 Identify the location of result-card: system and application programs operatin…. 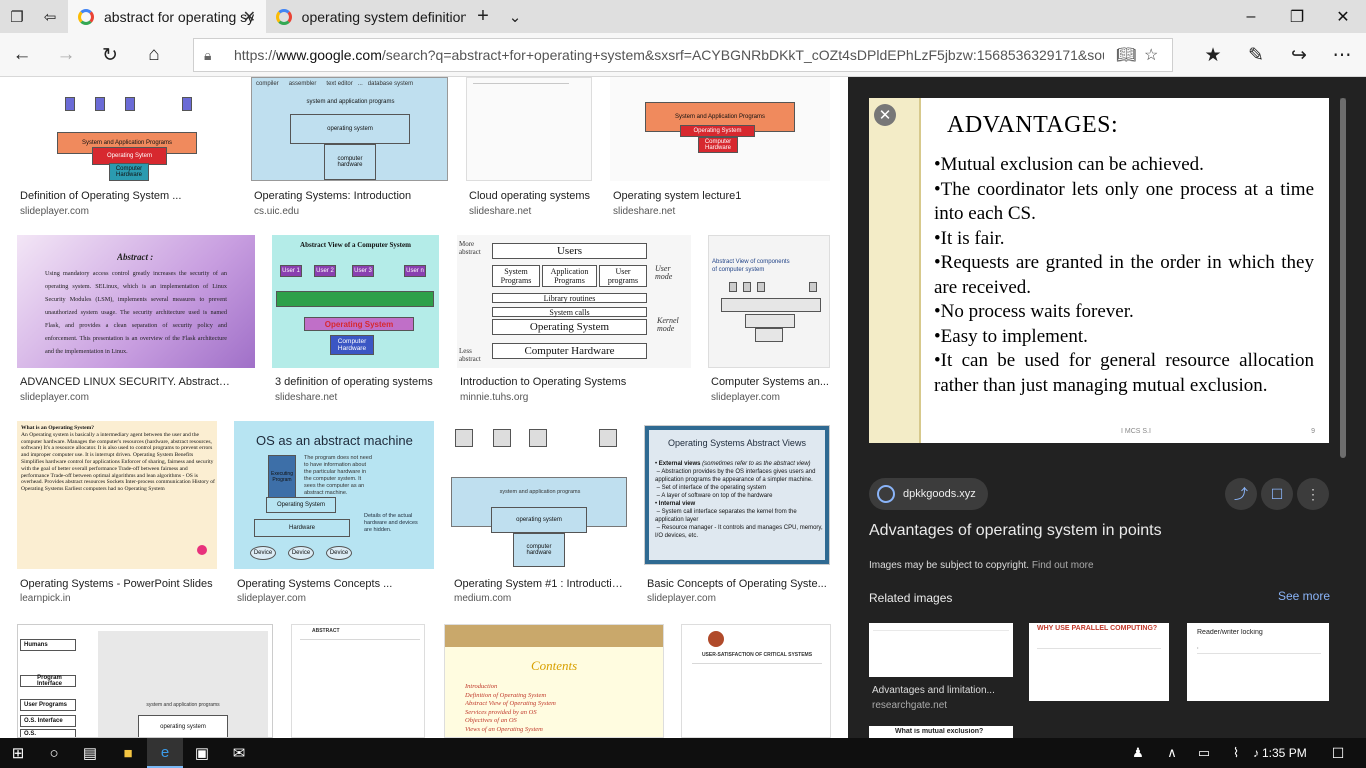
(539, 513).